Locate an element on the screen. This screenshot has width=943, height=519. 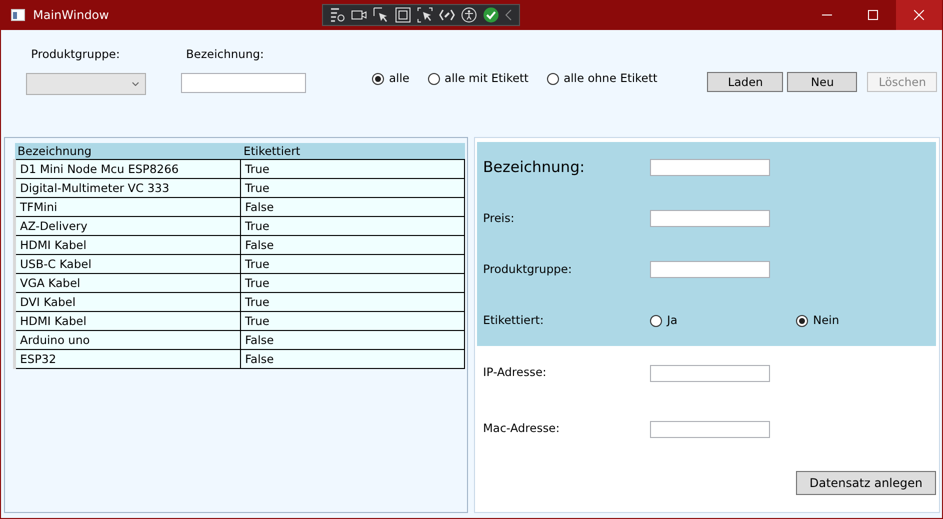
table-cell: Digital-Multimeter VC 333 is located at coordinates (127, 187).